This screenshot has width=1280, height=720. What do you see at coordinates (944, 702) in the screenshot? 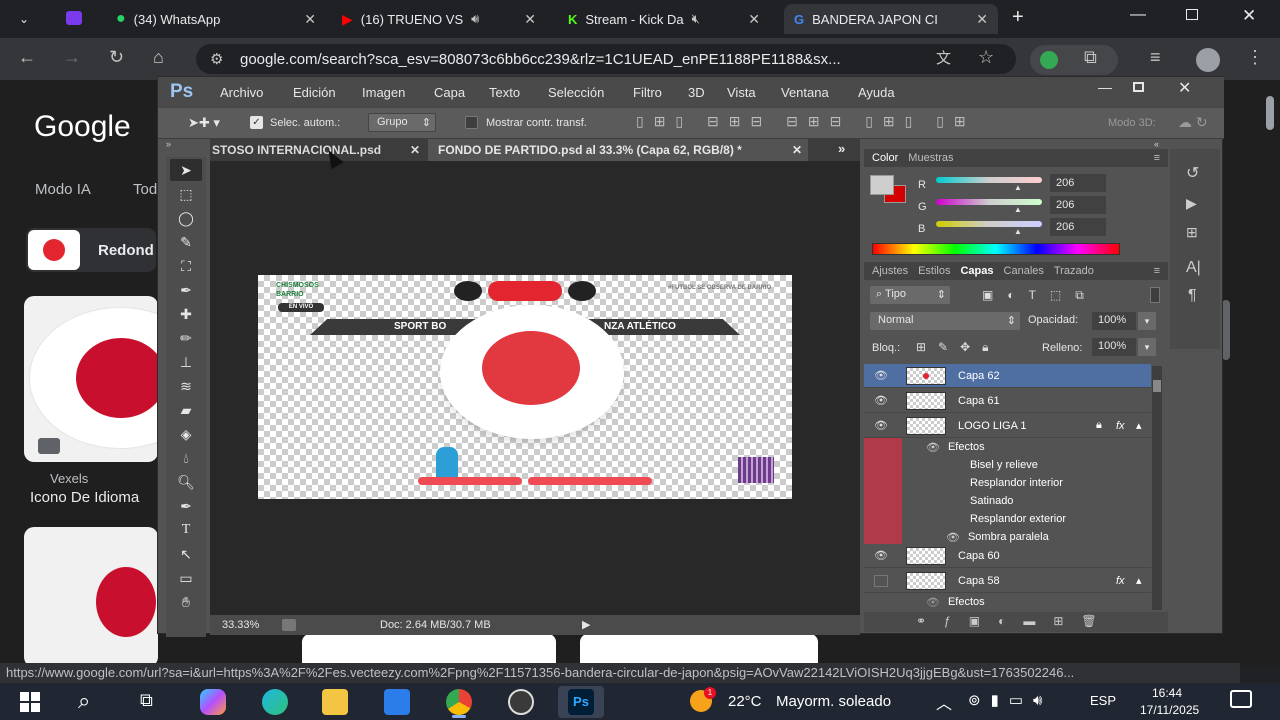
I see `tray-chevron-icon: ︿` at bounding box center [944, 702].